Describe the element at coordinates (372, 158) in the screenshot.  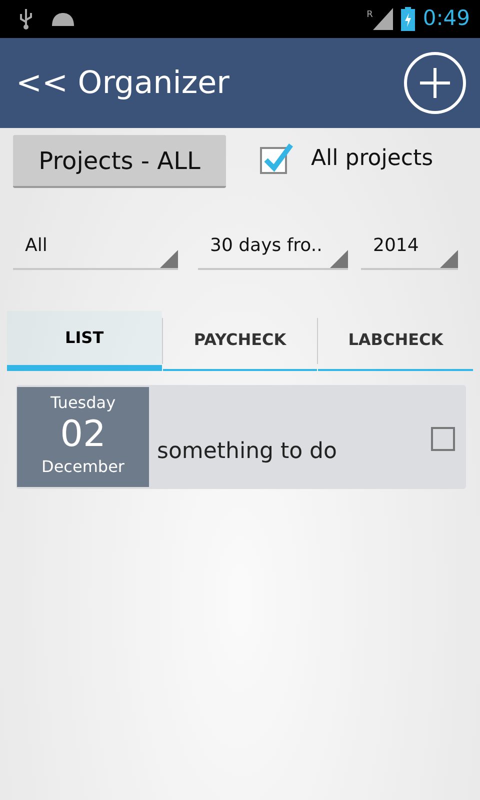
I see `all-projects-label: All projects` at that location.